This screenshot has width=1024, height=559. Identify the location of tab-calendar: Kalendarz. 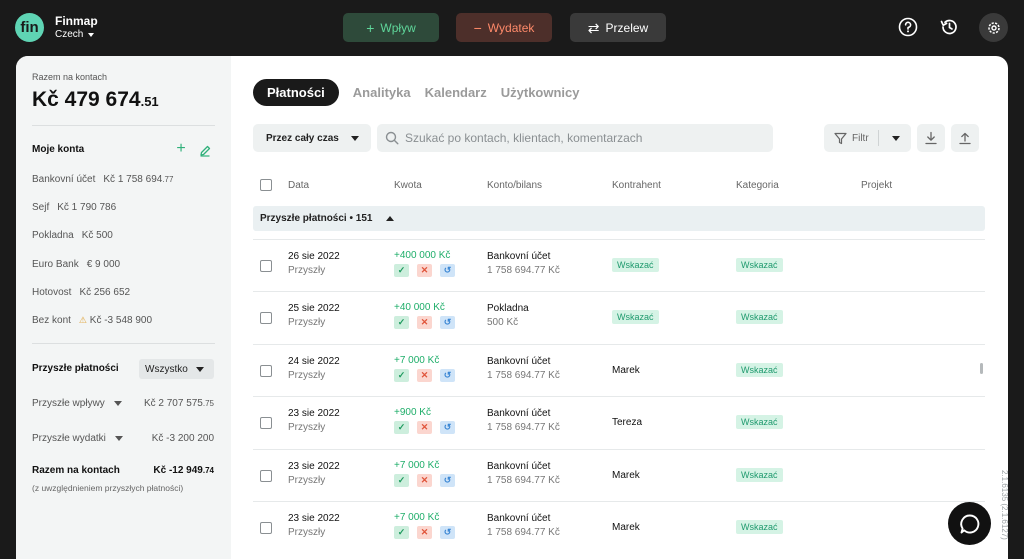
(456, 92).